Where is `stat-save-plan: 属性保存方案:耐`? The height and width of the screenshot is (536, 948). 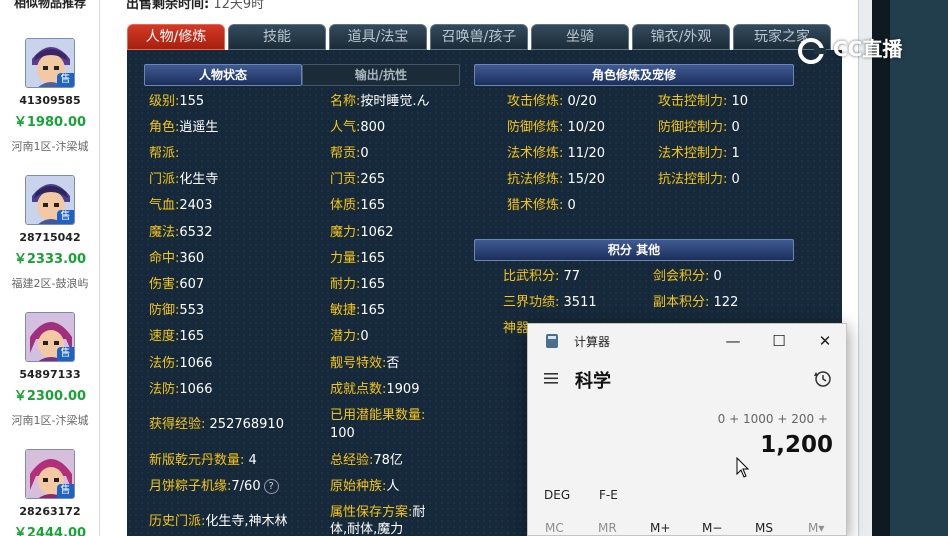
stat-save-plan: 属性保存方案:耐 is located at coordinates (378, 512).